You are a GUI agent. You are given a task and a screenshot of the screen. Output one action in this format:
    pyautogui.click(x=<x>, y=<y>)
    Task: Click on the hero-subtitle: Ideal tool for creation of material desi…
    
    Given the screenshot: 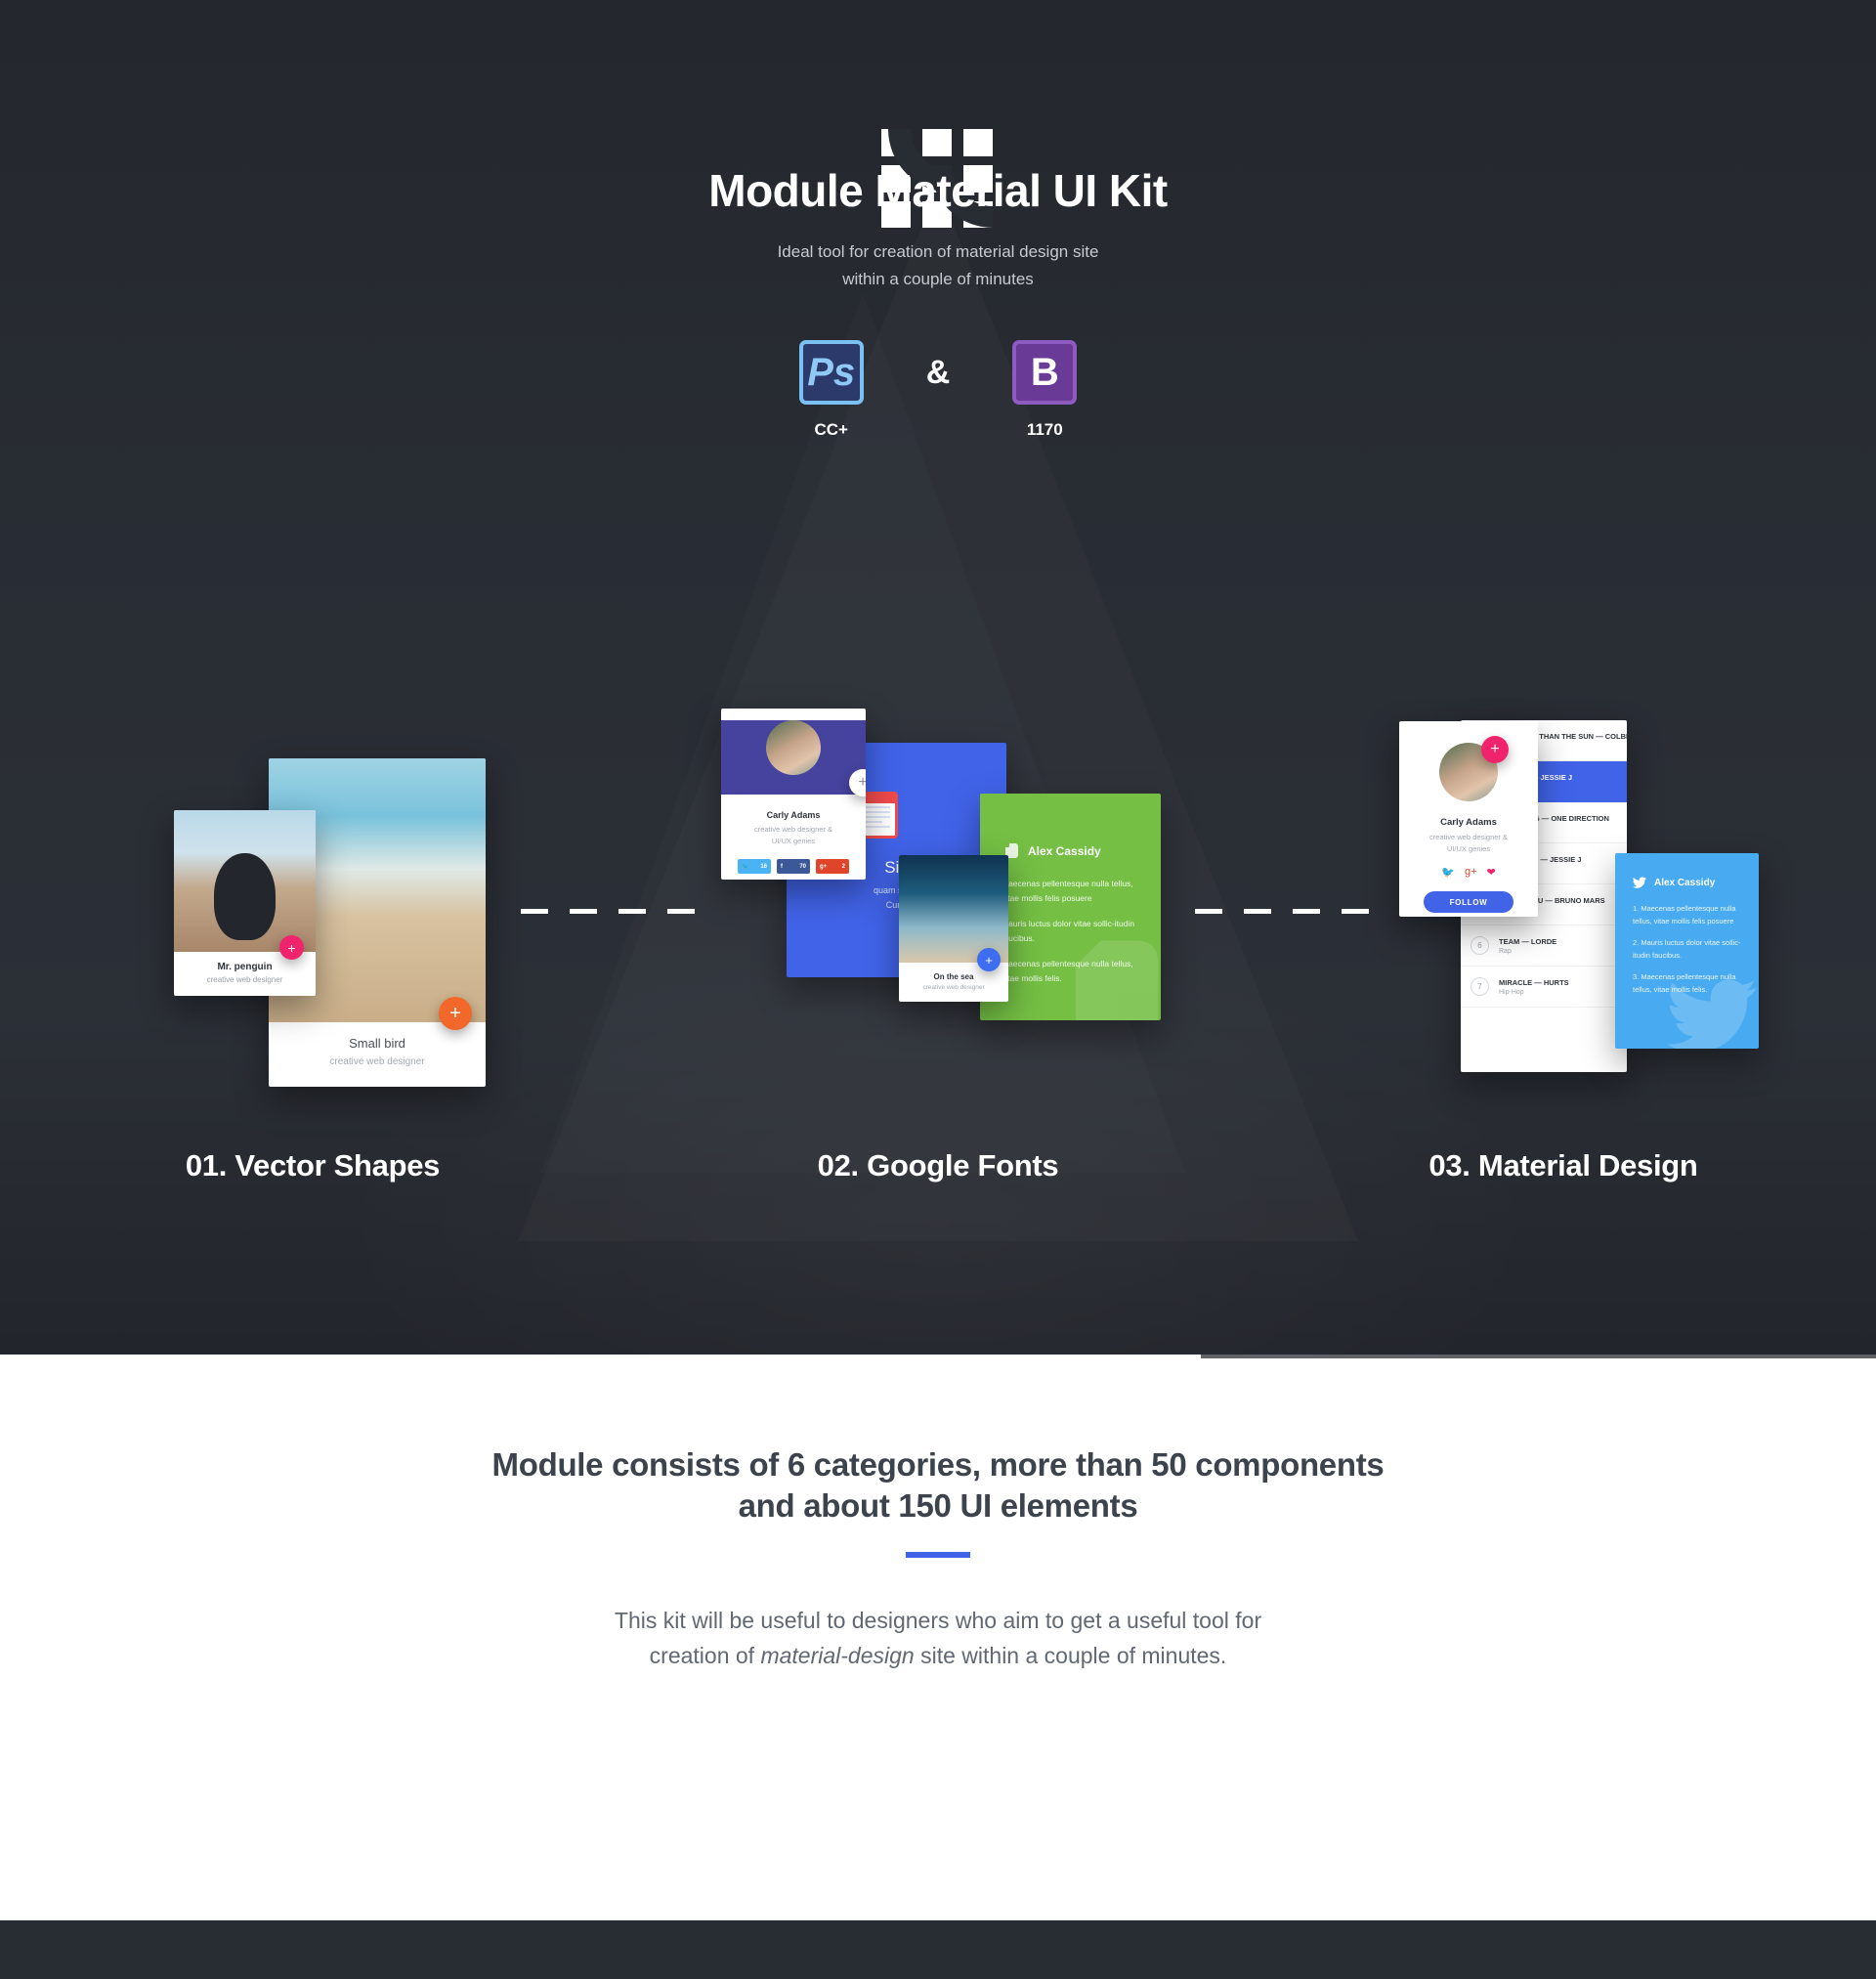 What is the action you would take?
    pyautogui.click(x=938, y=265)
    